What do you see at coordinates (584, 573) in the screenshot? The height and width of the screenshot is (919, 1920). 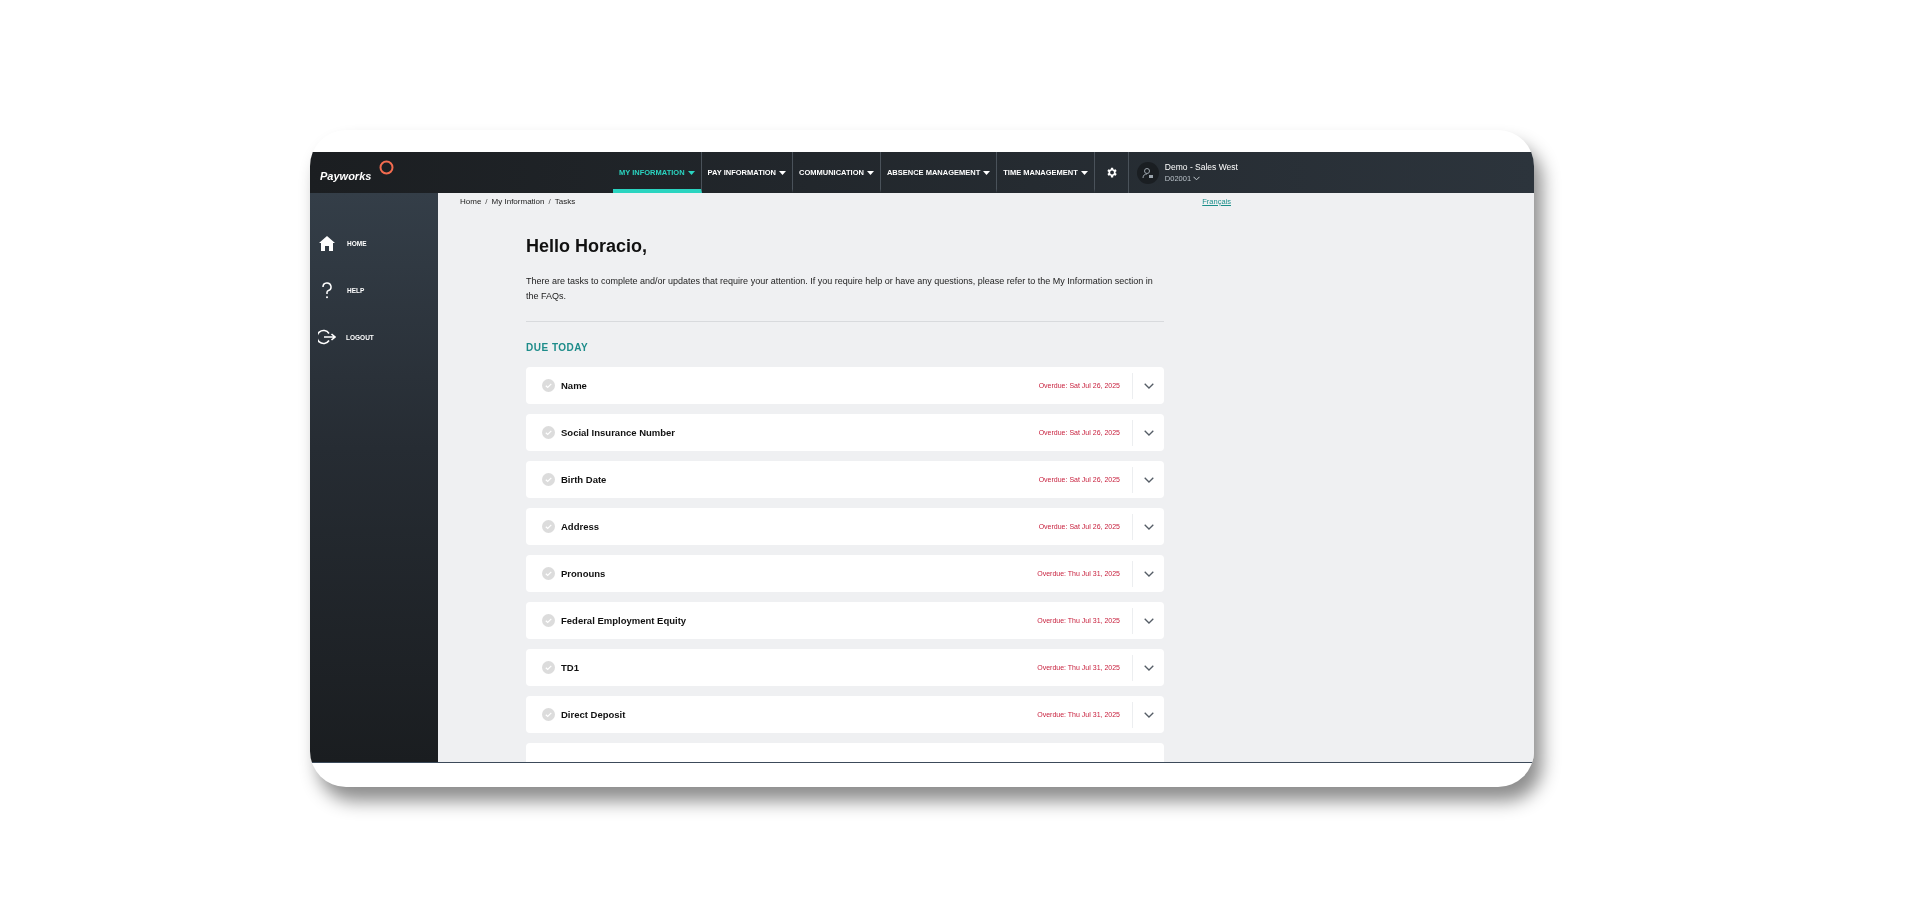 I see `task-title: Pronouns` at bounding box center [584, 573].